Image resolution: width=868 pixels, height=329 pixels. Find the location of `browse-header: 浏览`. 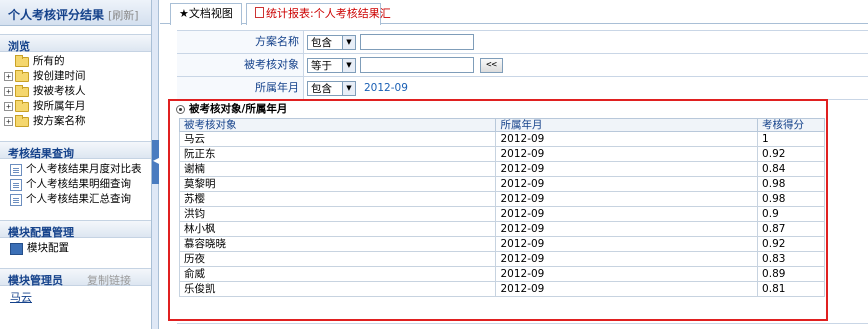

browse-header: 浏览 is located at coordinates (75, 43).